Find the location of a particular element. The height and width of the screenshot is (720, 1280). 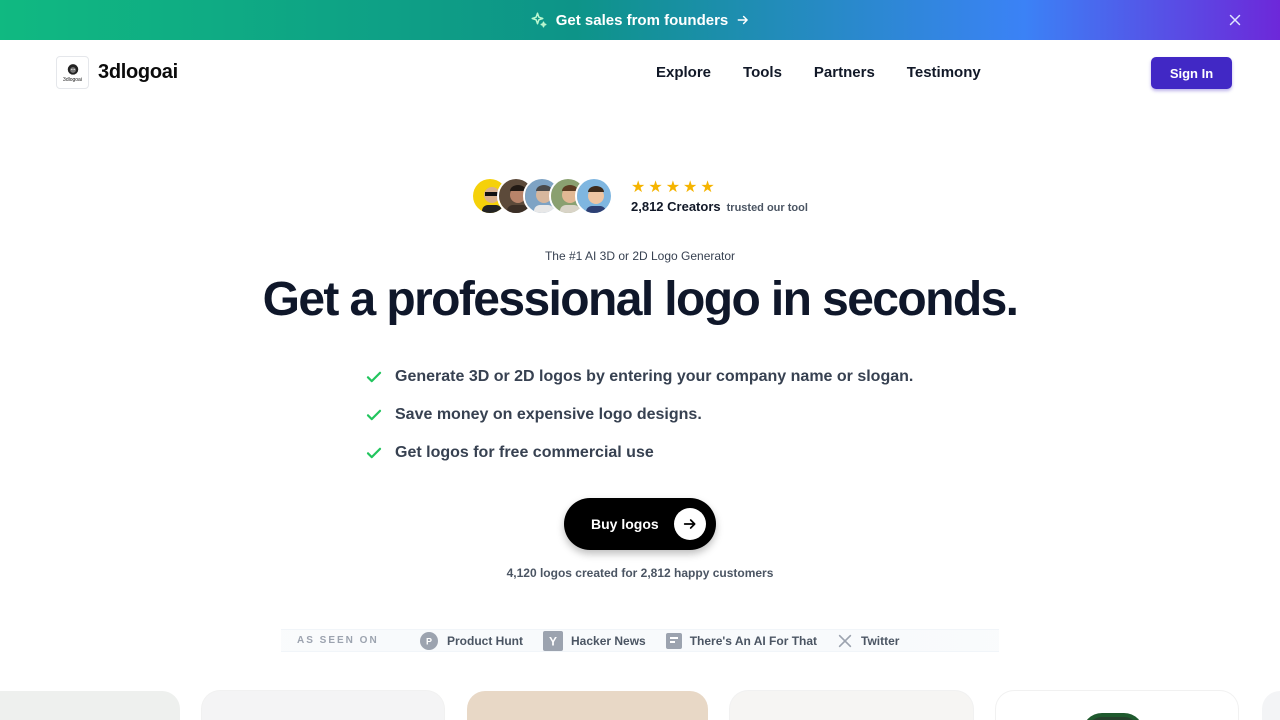

feature-text: Get logos for free commercial use is located at coordinates (524, 452).